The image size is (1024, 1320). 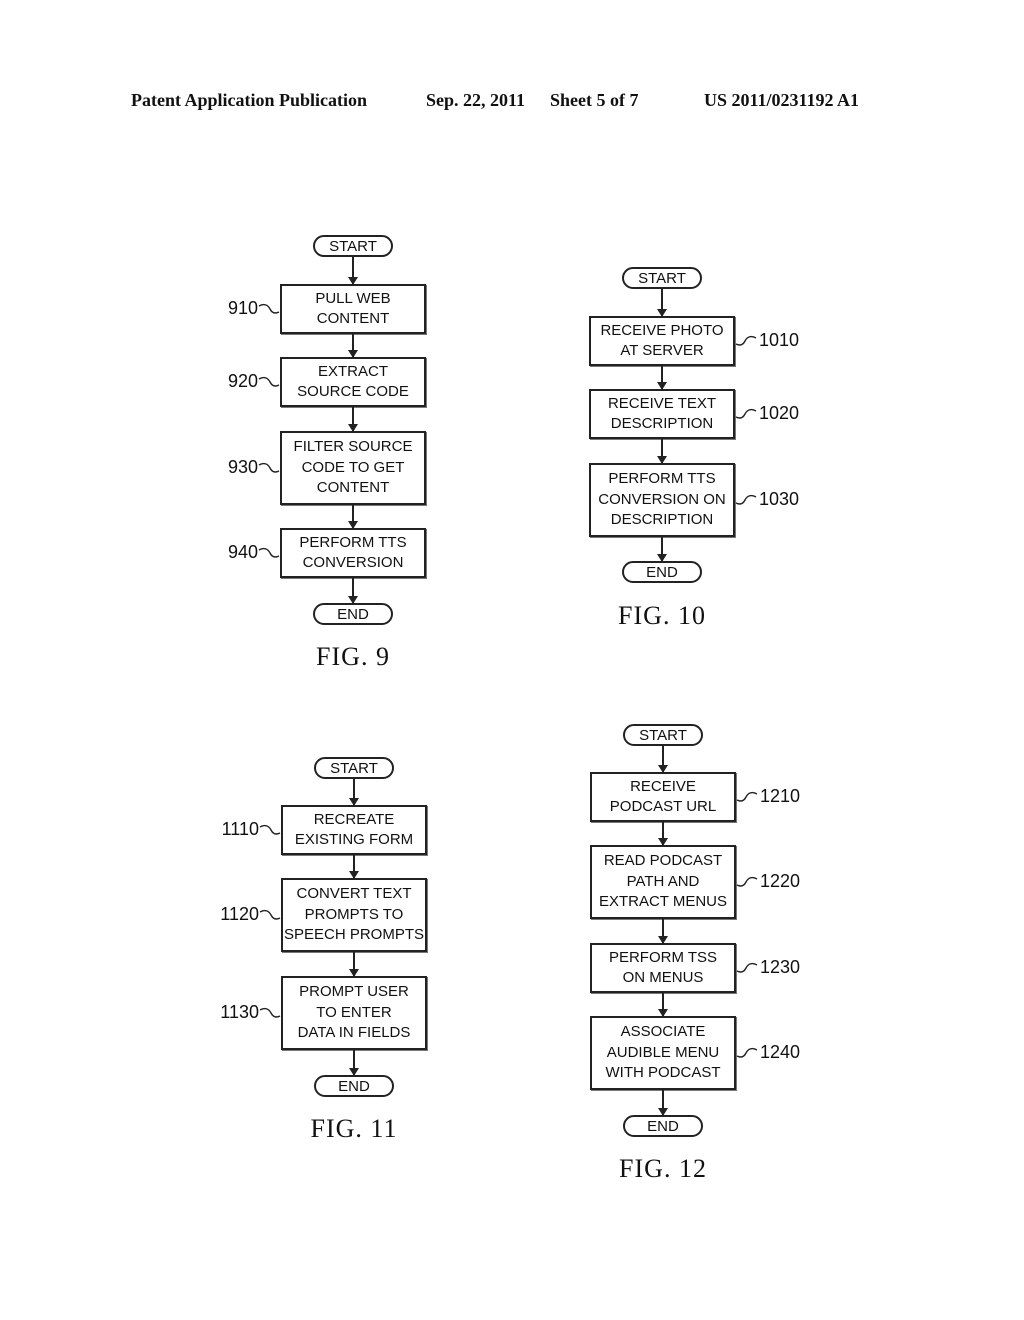 I want to click on process-step: ASSOCIATE AUDIBLE MENU WITH PODCAST, so click(x=663, y=1053).